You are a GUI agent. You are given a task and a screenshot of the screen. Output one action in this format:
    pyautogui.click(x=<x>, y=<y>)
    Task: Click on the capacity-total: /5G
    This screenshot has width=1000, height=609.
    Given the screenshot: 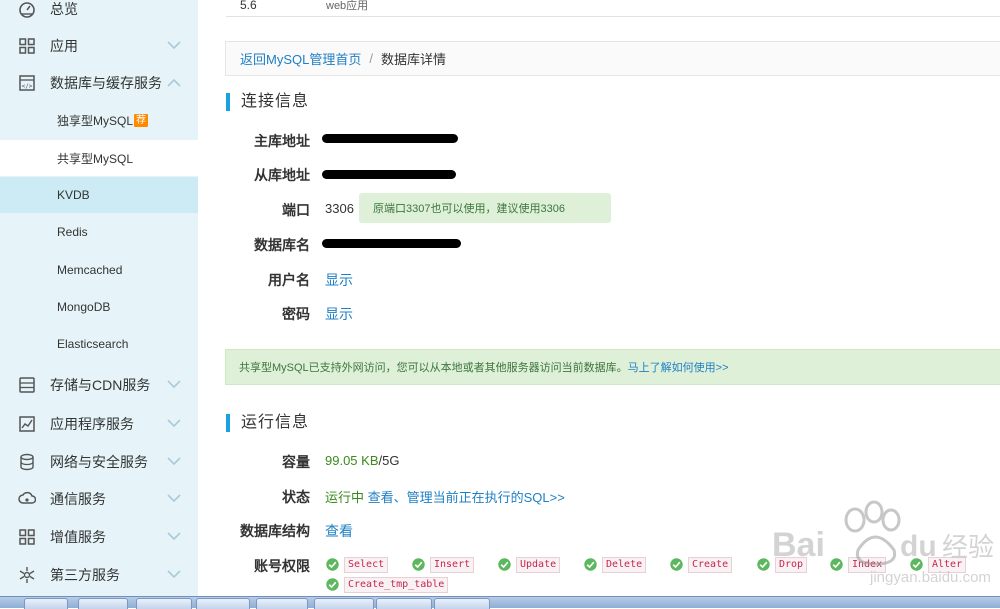 What is the action you would take?
    pyautogui.click(x=389, y=460)
    